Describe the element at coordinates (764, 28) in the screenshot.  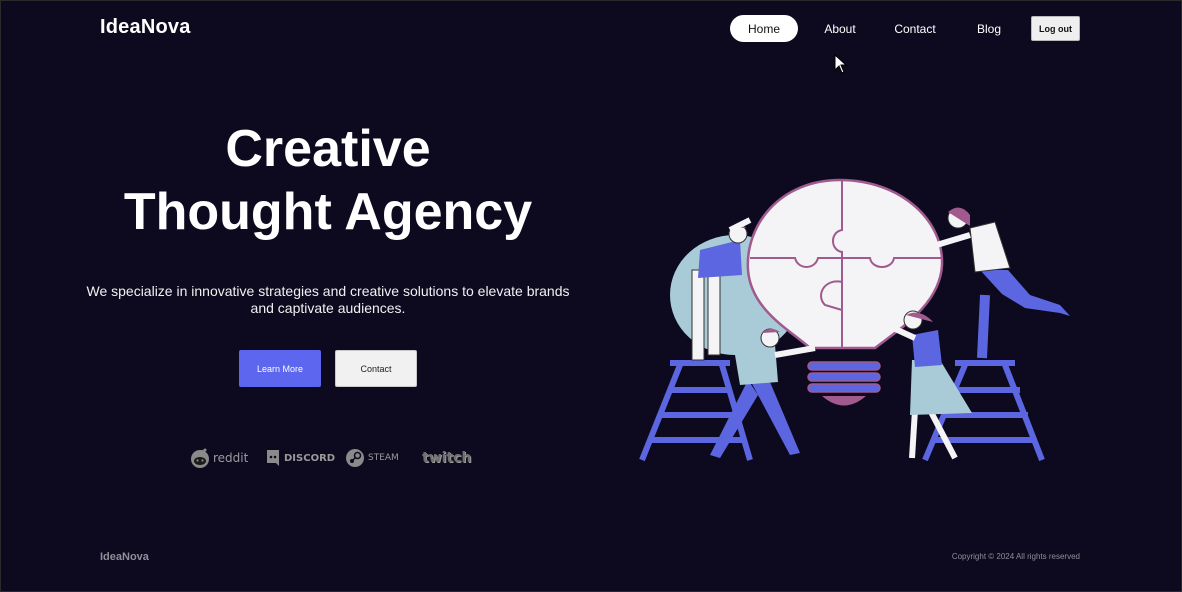
I see `nav-home: Home` at that location.